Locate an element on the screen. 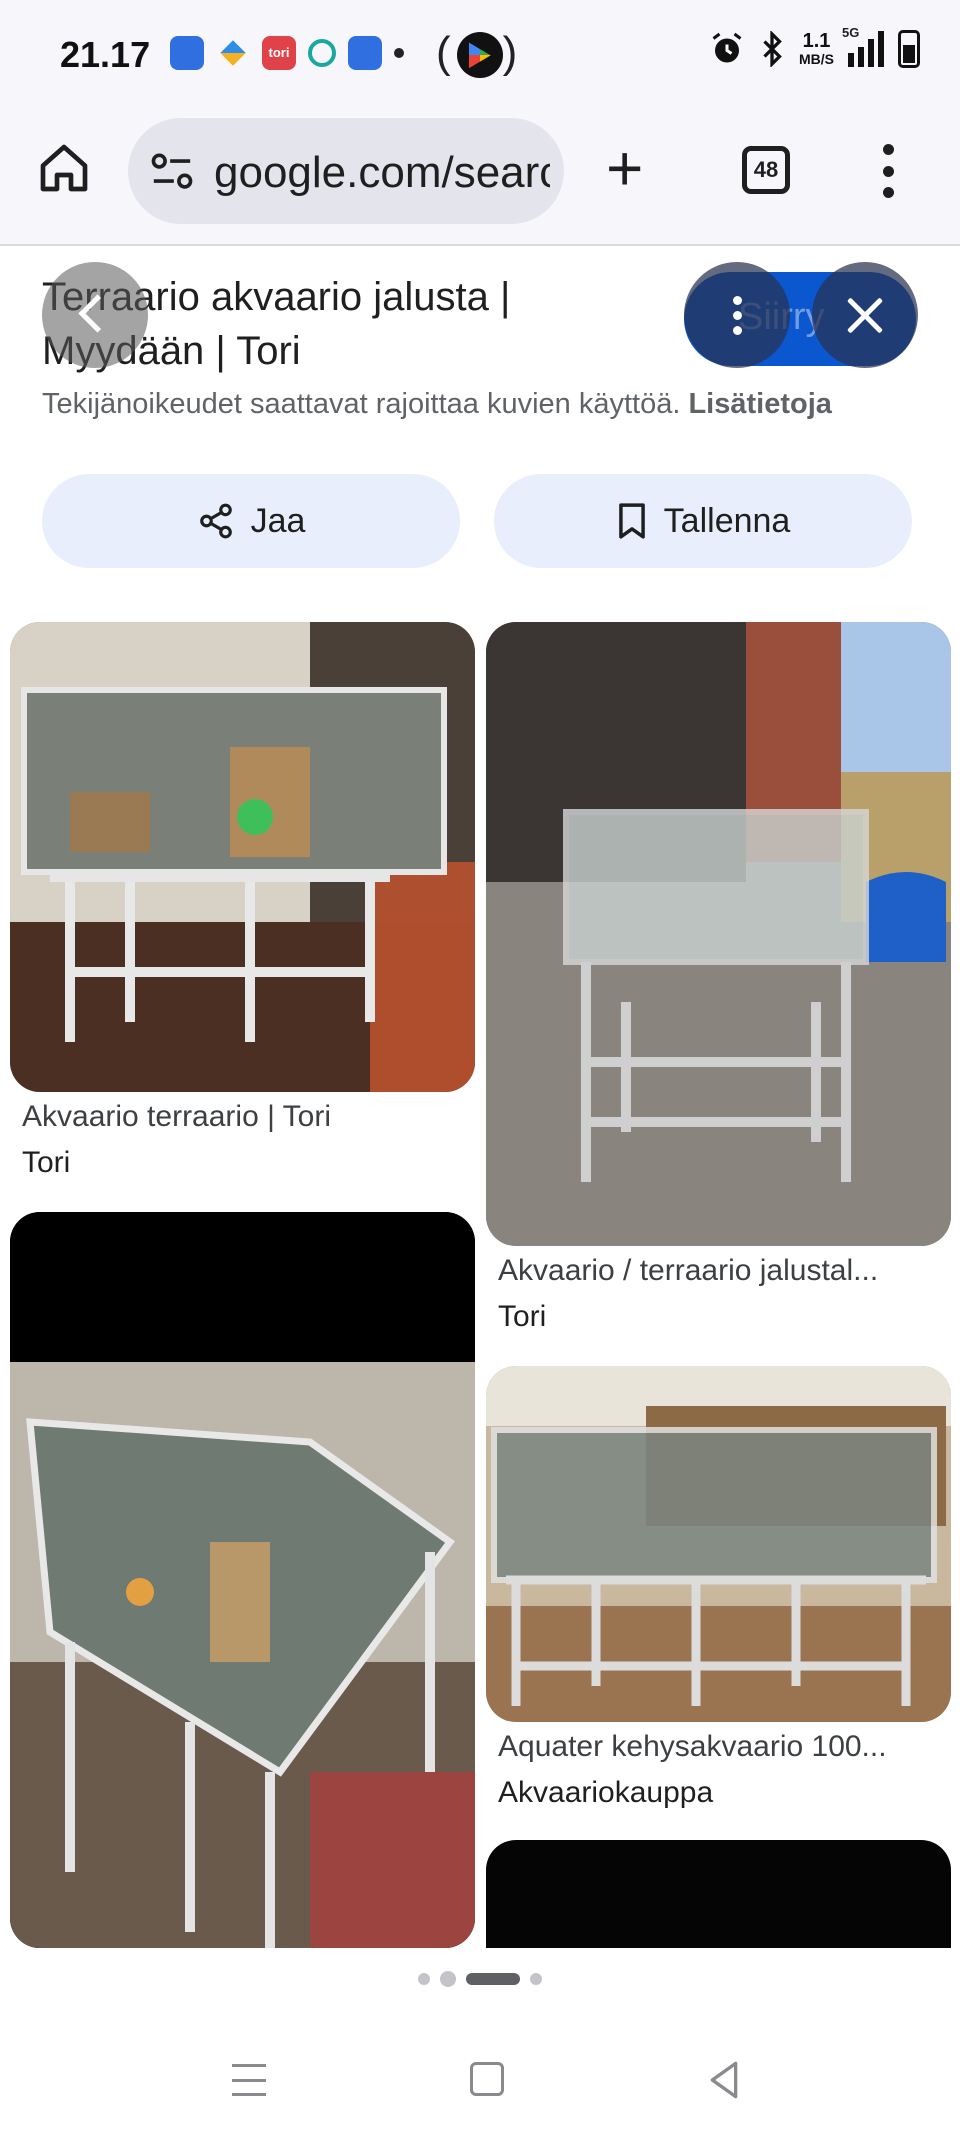 The height and width of the screenshot is (2133, 960). close-button is located at coordinates (865, 315).